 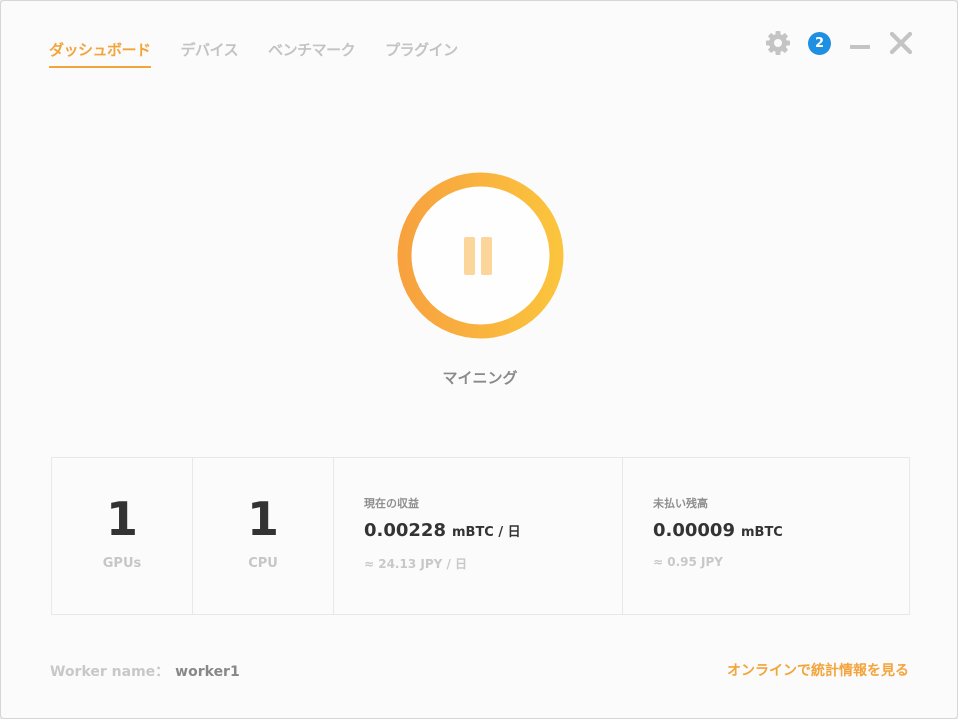 What do you see at coordinates (860, 47) in the screenshot?
I see `minimize-icon` at bounding box center [860, 47].